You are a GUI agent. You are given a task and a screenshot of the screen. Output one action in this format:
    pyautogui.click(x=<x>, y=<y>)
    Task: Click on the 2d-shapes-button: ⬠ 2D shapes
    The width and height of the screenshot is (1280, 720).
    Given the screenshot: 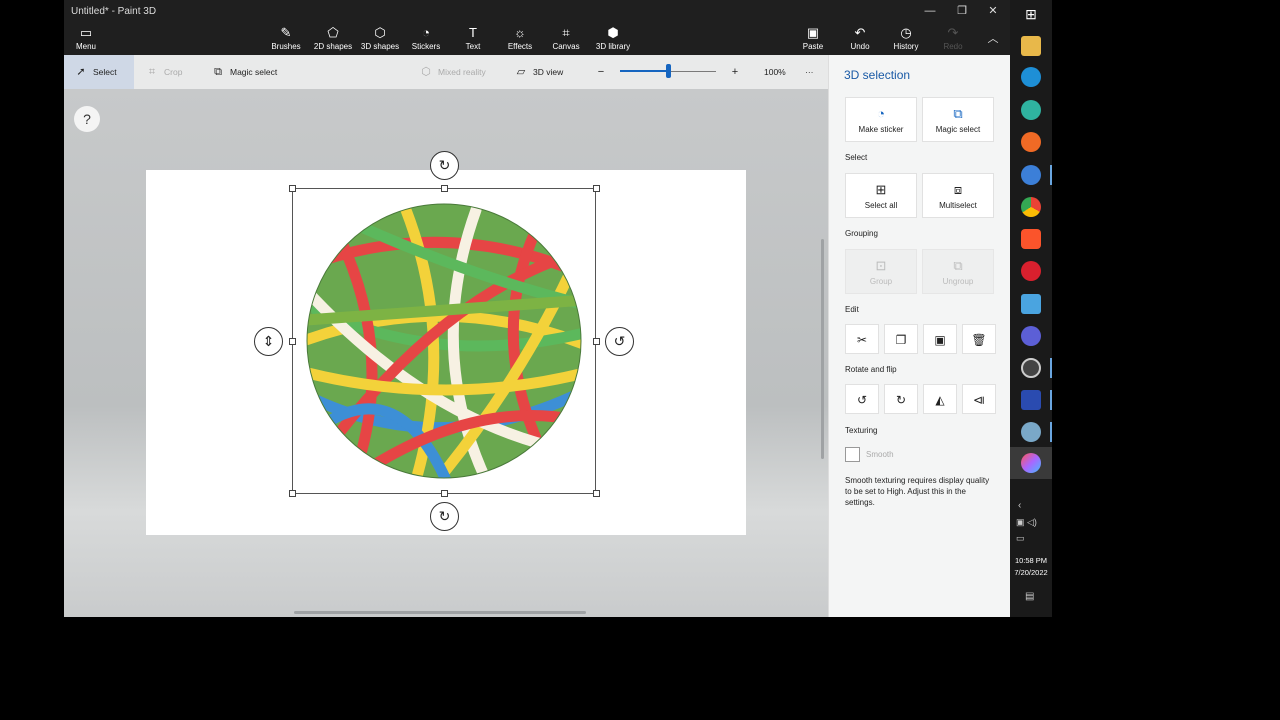 What is the action you would take?
    pyautogui.click(x=333, y=39)
    